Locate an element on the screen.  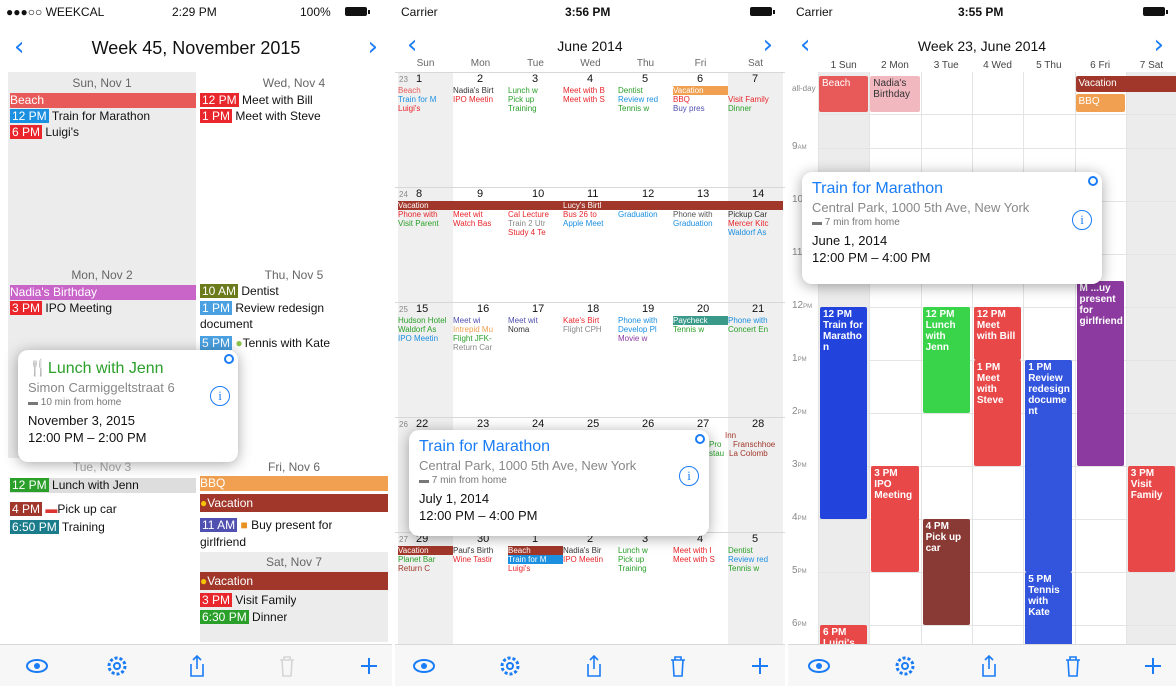
day-number: 3 is located at coordinates (535, 79).